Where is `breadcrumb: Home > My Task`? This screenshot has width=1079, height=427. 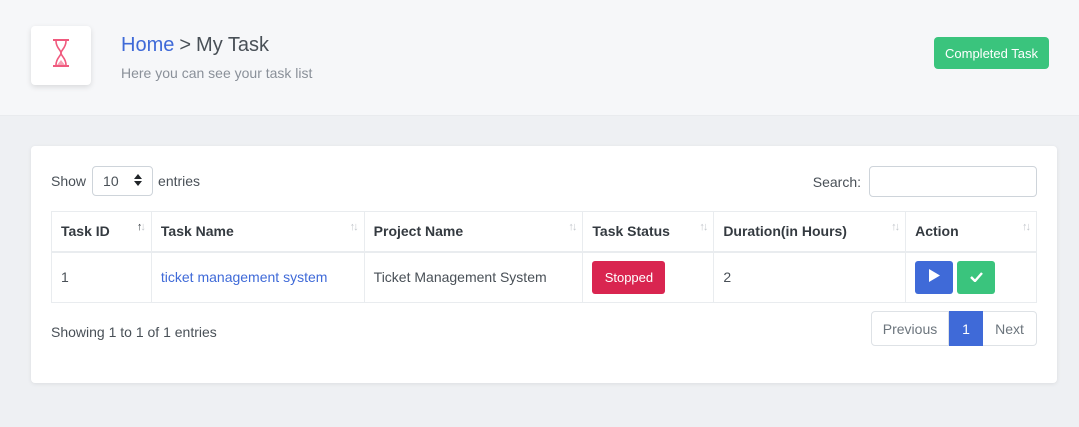 breadcrumb: Home > My Task is located at coordinates (216, 45).